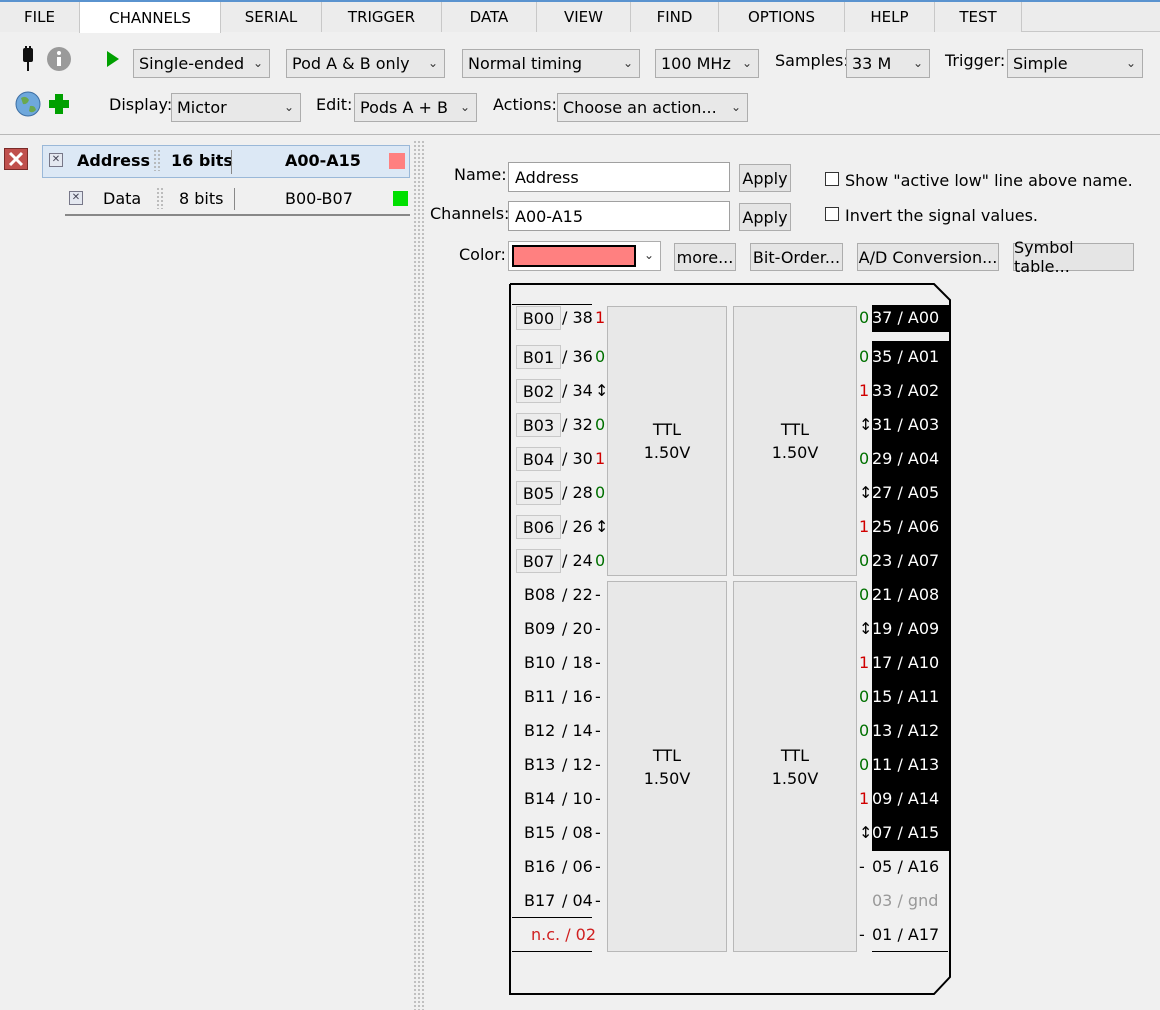 This screenshot has height=1010, width=1160. What do you see at coordinates (113, 59) in the screenshot?
I see `run-play-icon` at bounding box center [113, 59].